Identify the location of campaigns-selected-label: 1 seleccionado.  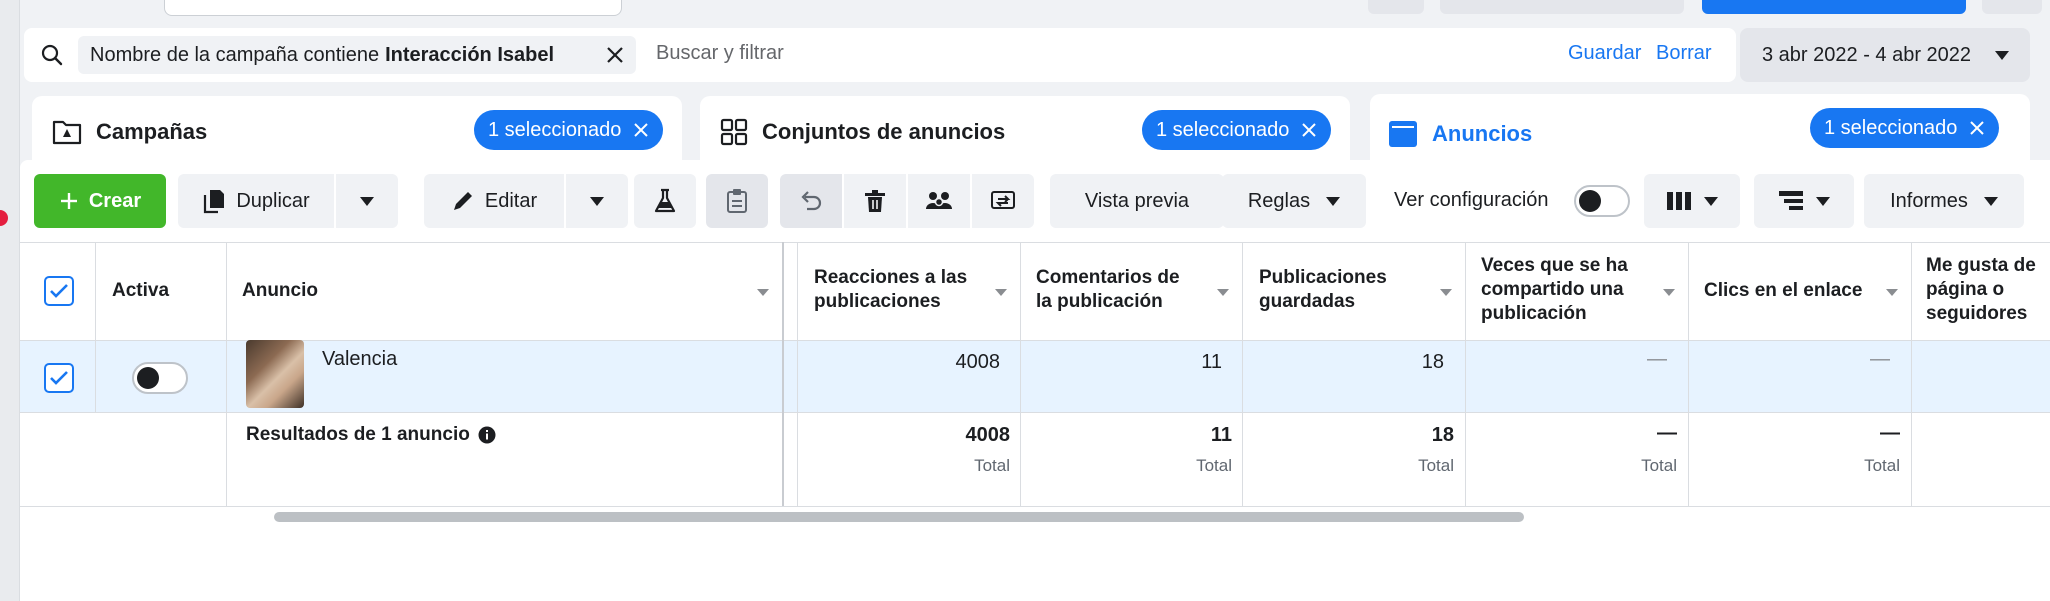
(555, 129).